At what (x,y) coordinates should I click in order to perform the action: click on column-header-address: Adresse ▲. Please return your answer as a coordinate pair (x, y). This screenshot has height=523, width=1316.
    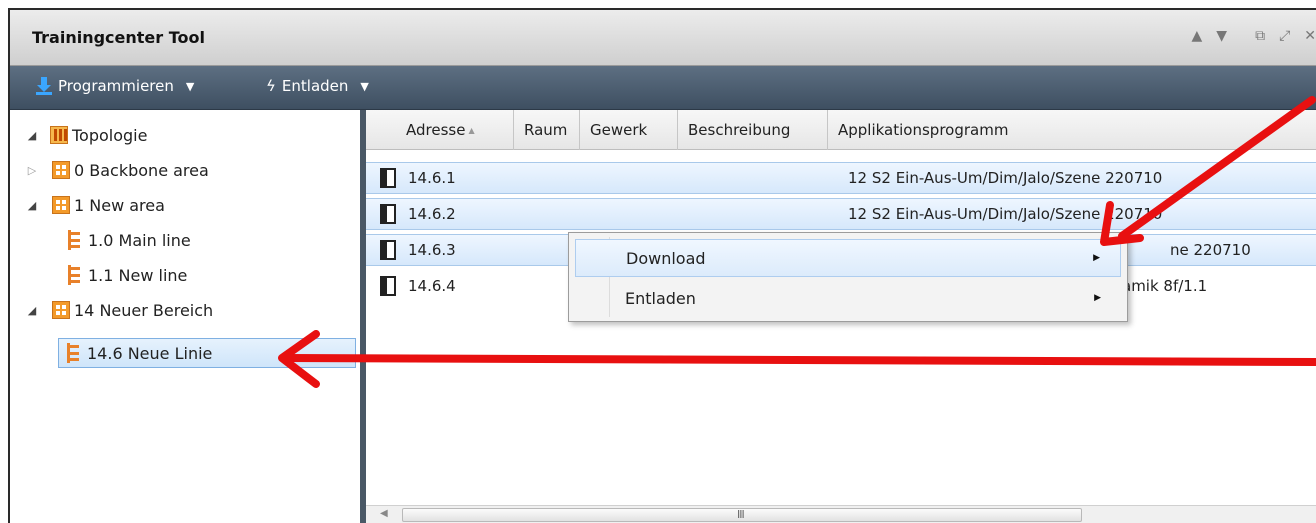
    Looking at the image, I should click on (455, 130).